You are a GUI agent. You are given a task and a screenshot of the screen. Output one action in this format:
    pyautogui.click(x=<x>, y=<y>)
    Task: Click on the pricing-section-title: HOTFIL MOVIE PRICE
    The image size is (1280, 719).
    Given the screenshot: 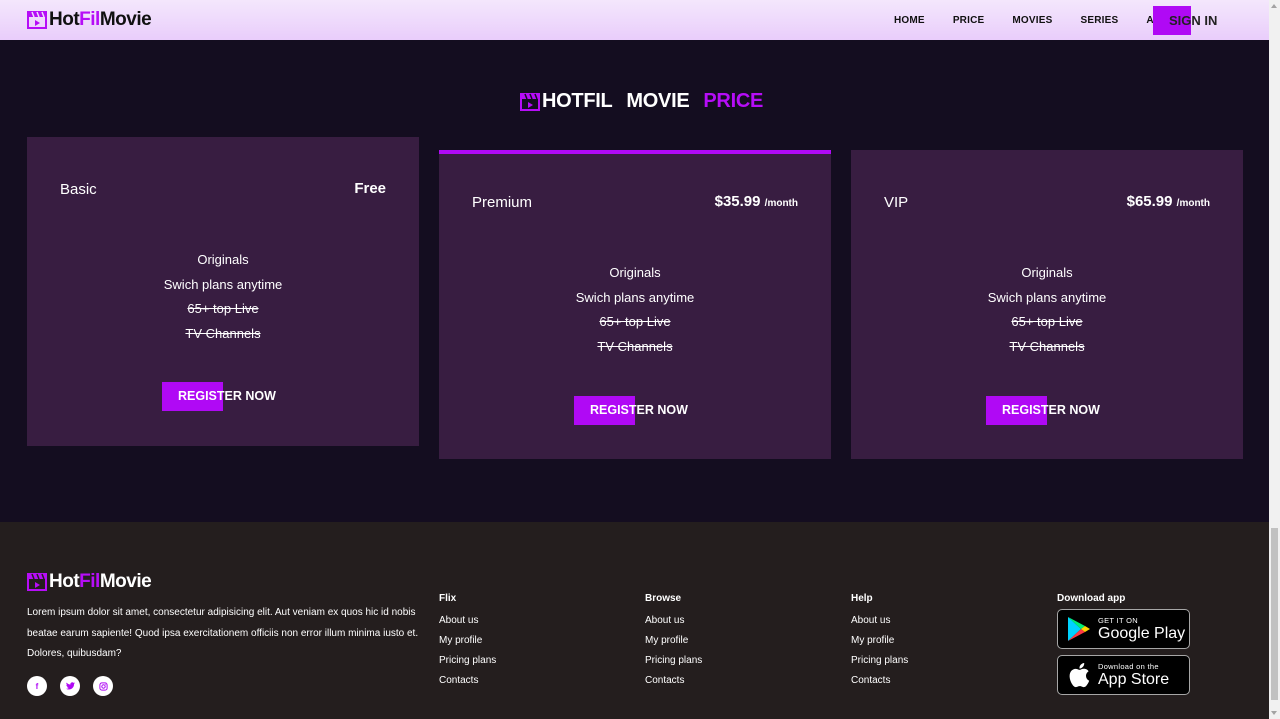 What is the action you would take?
    pyautogui.click(x=641, y=101)
    